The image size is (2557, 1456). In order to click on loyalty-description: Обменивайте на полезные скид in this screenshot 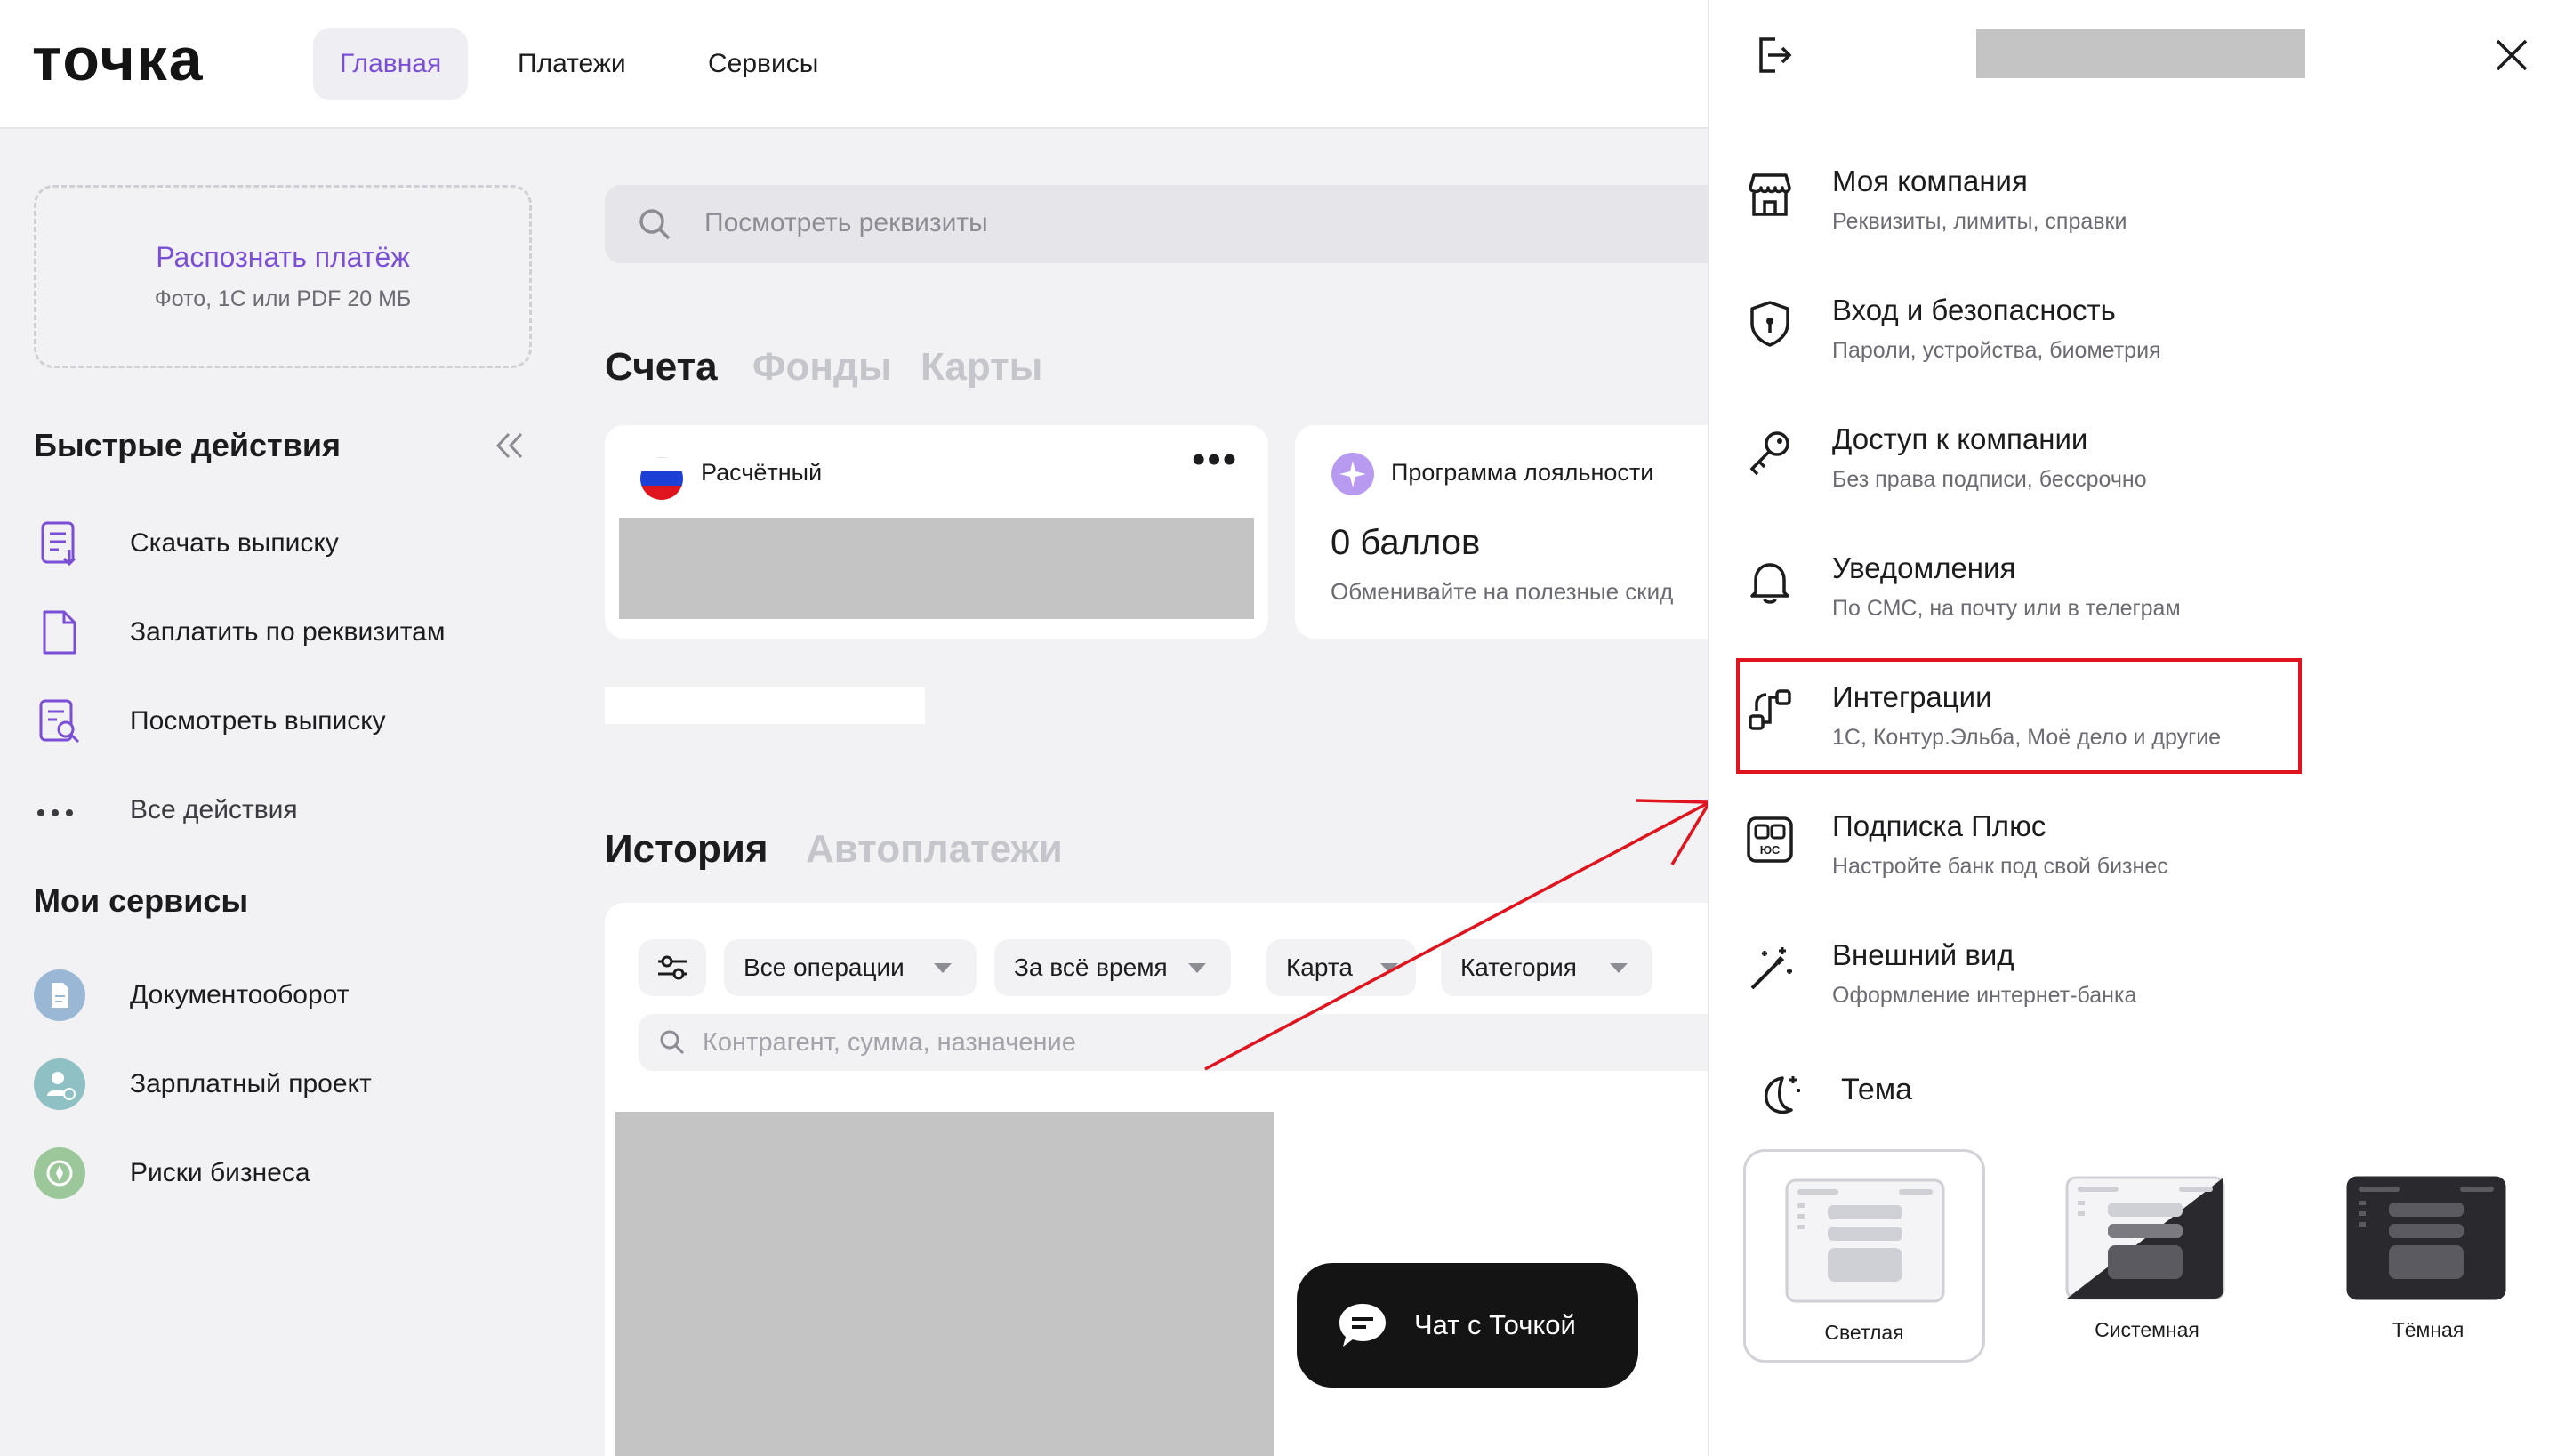, I will do `click(1502, 591)`.